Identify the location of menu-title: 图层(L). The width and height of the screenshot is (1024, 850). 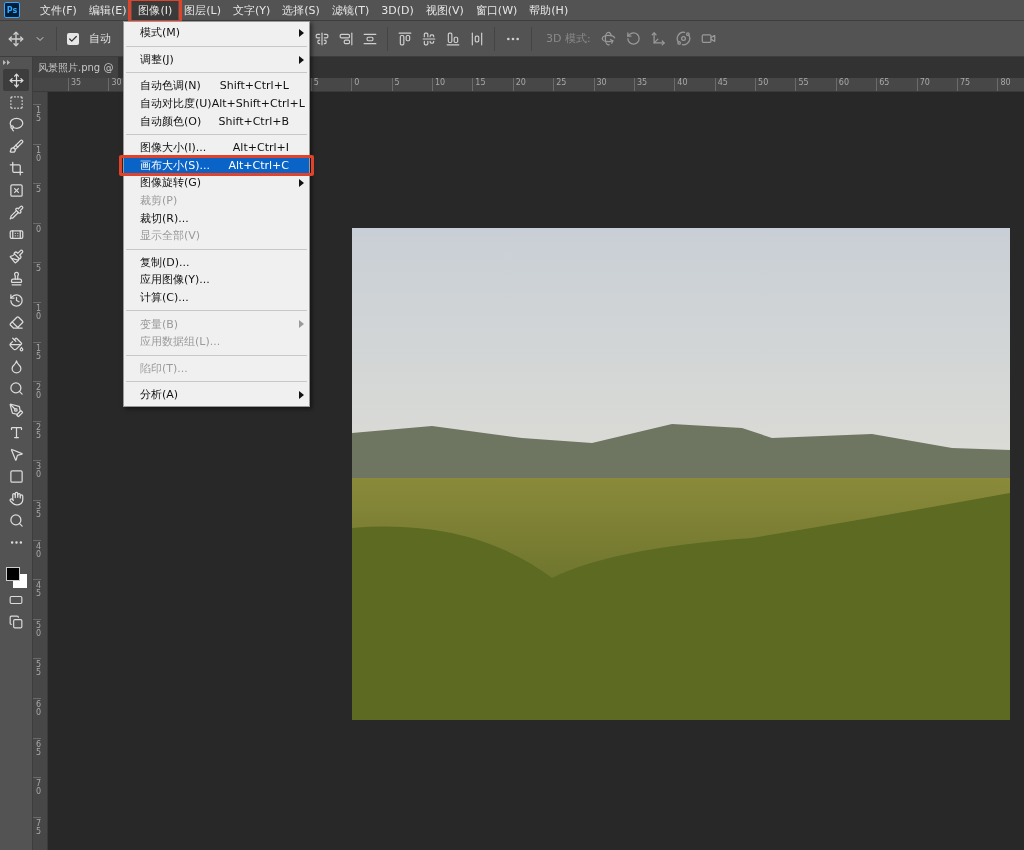
(202, 10).